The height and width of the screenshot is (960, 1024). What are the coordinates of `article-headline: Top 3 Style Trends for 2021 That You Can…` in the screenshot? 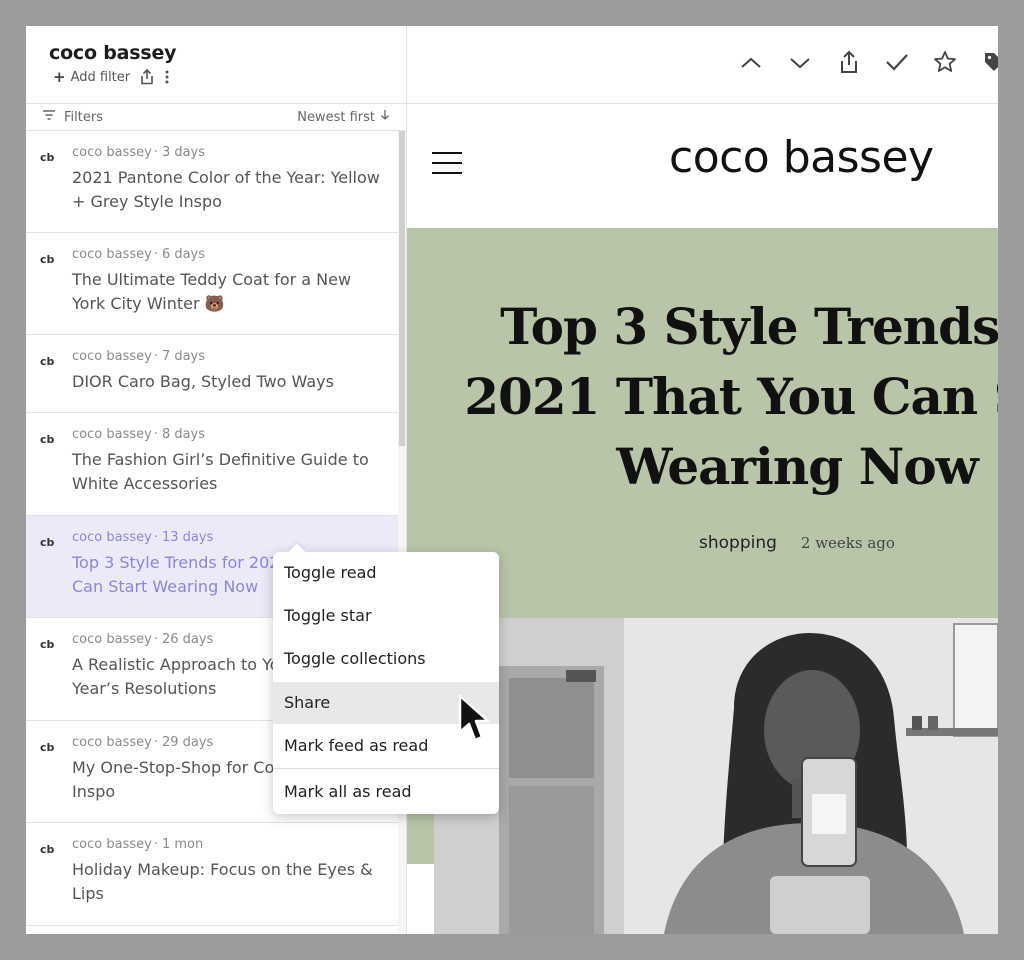 It's located at (697, 397).